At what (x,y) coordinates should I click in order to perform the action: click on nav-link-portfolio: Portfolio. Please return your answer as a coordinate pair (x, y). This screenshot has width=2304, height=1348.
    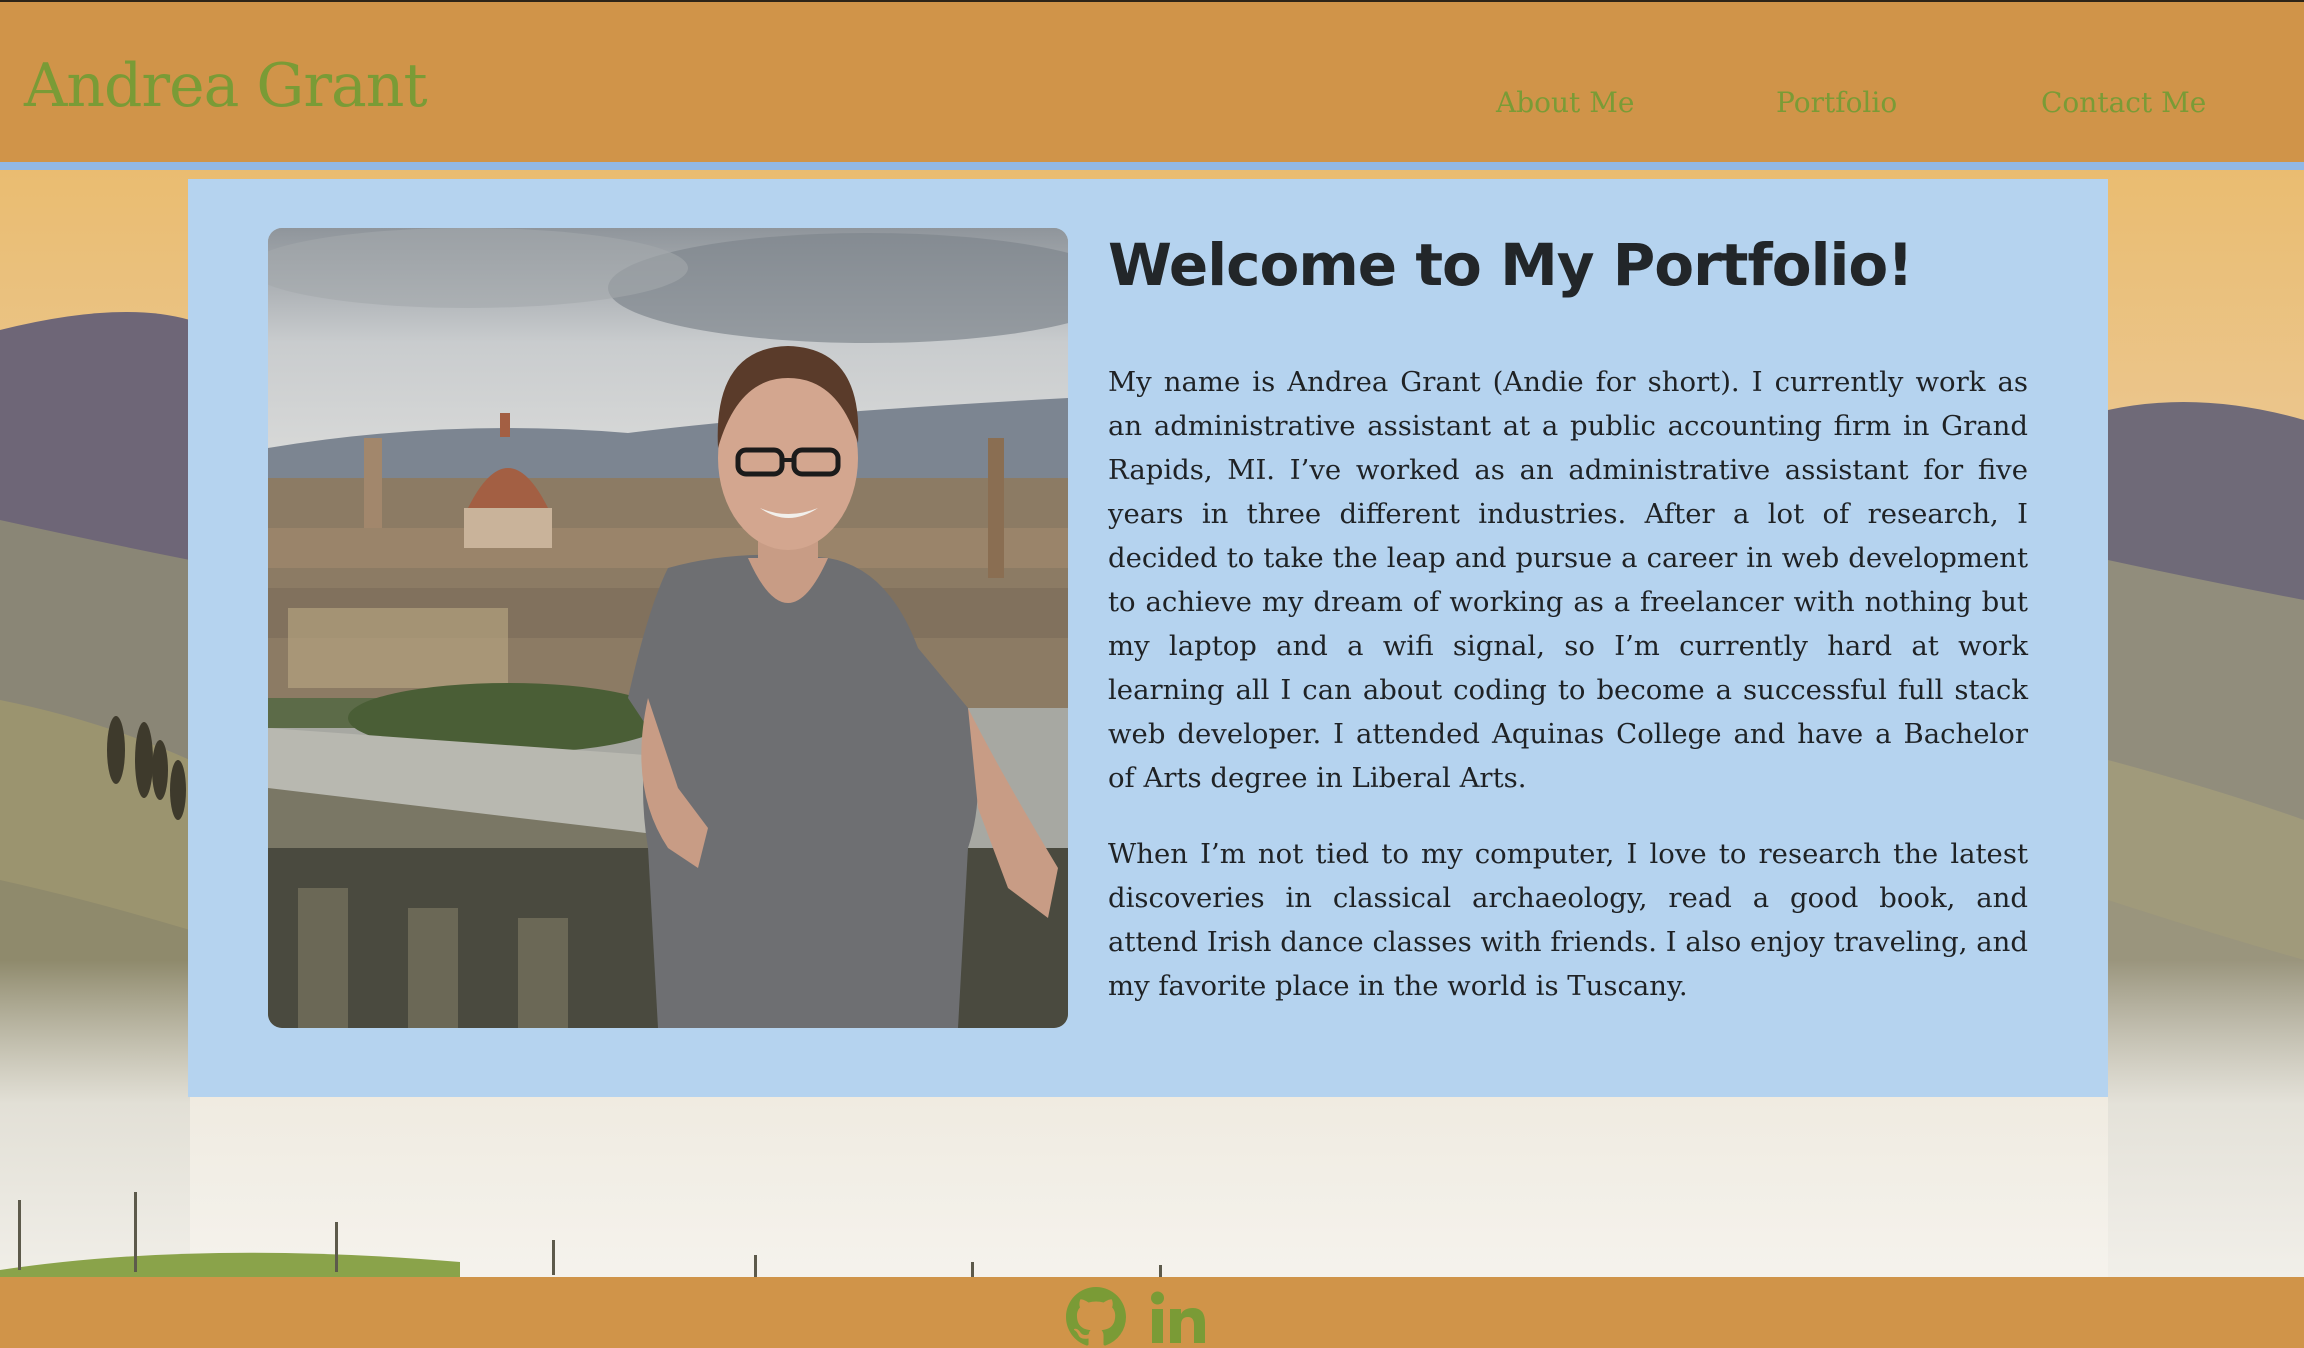
    Looking at the image, I should click on (1836, 102).